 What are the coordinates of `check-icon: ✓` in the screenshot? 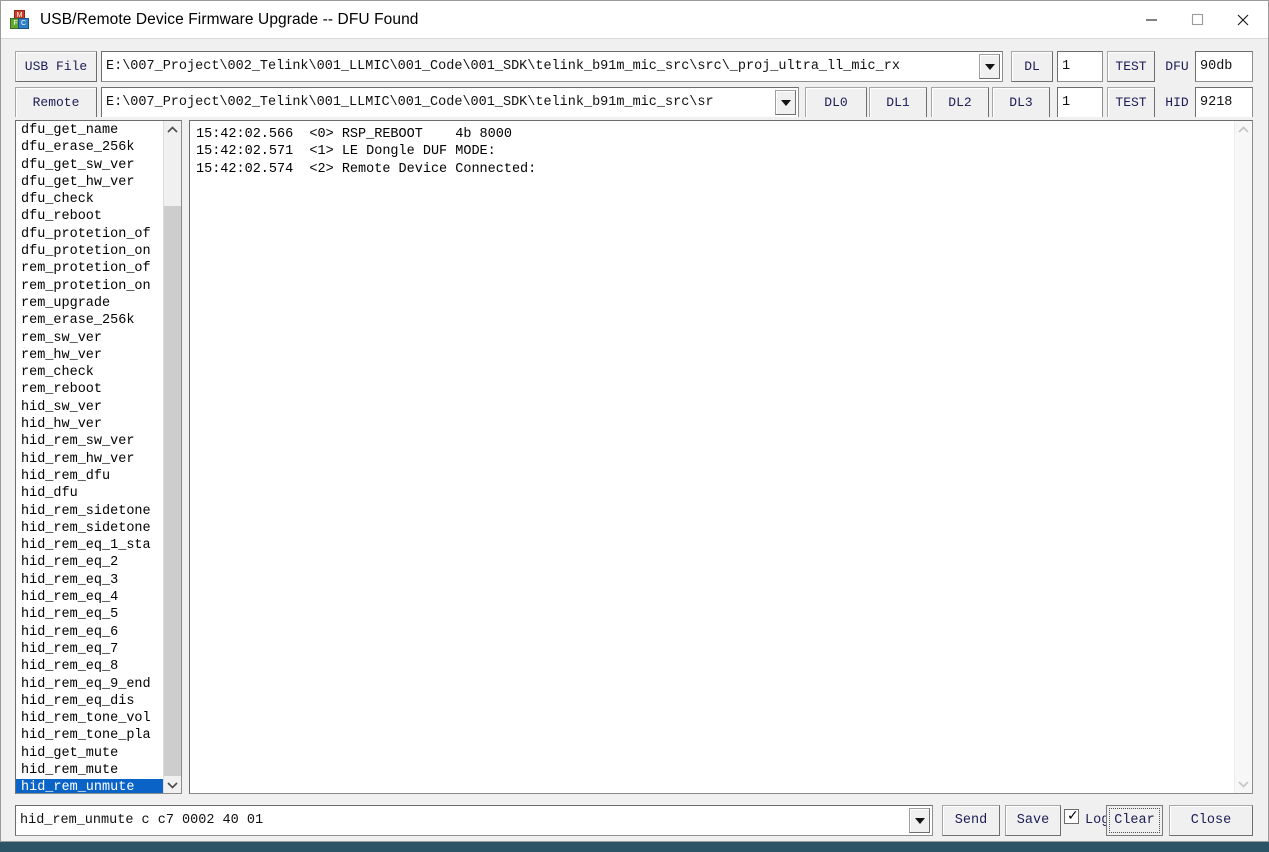 It's located at (1073, 816).